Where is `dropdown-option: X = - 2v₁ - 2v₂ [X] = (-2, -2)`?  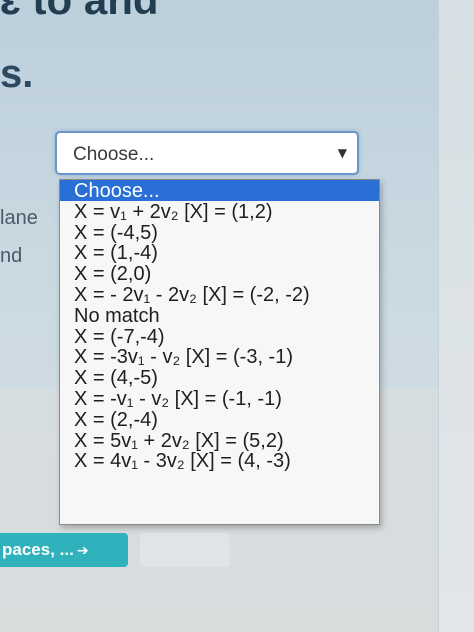 dropdown-option: X = - 2v₁ - 2v₂ [X] = (-2, -2) is located at coordinates (219, 295).